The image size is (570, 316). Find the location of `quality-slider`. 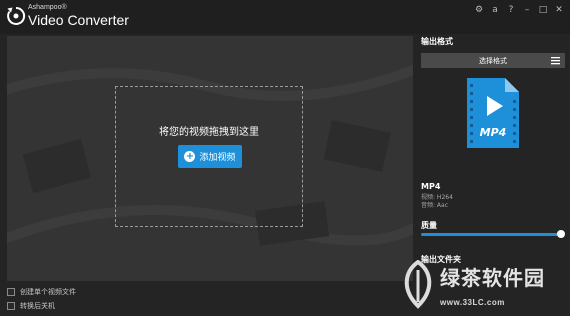

quality-slider is located at coordinates (493, 234).